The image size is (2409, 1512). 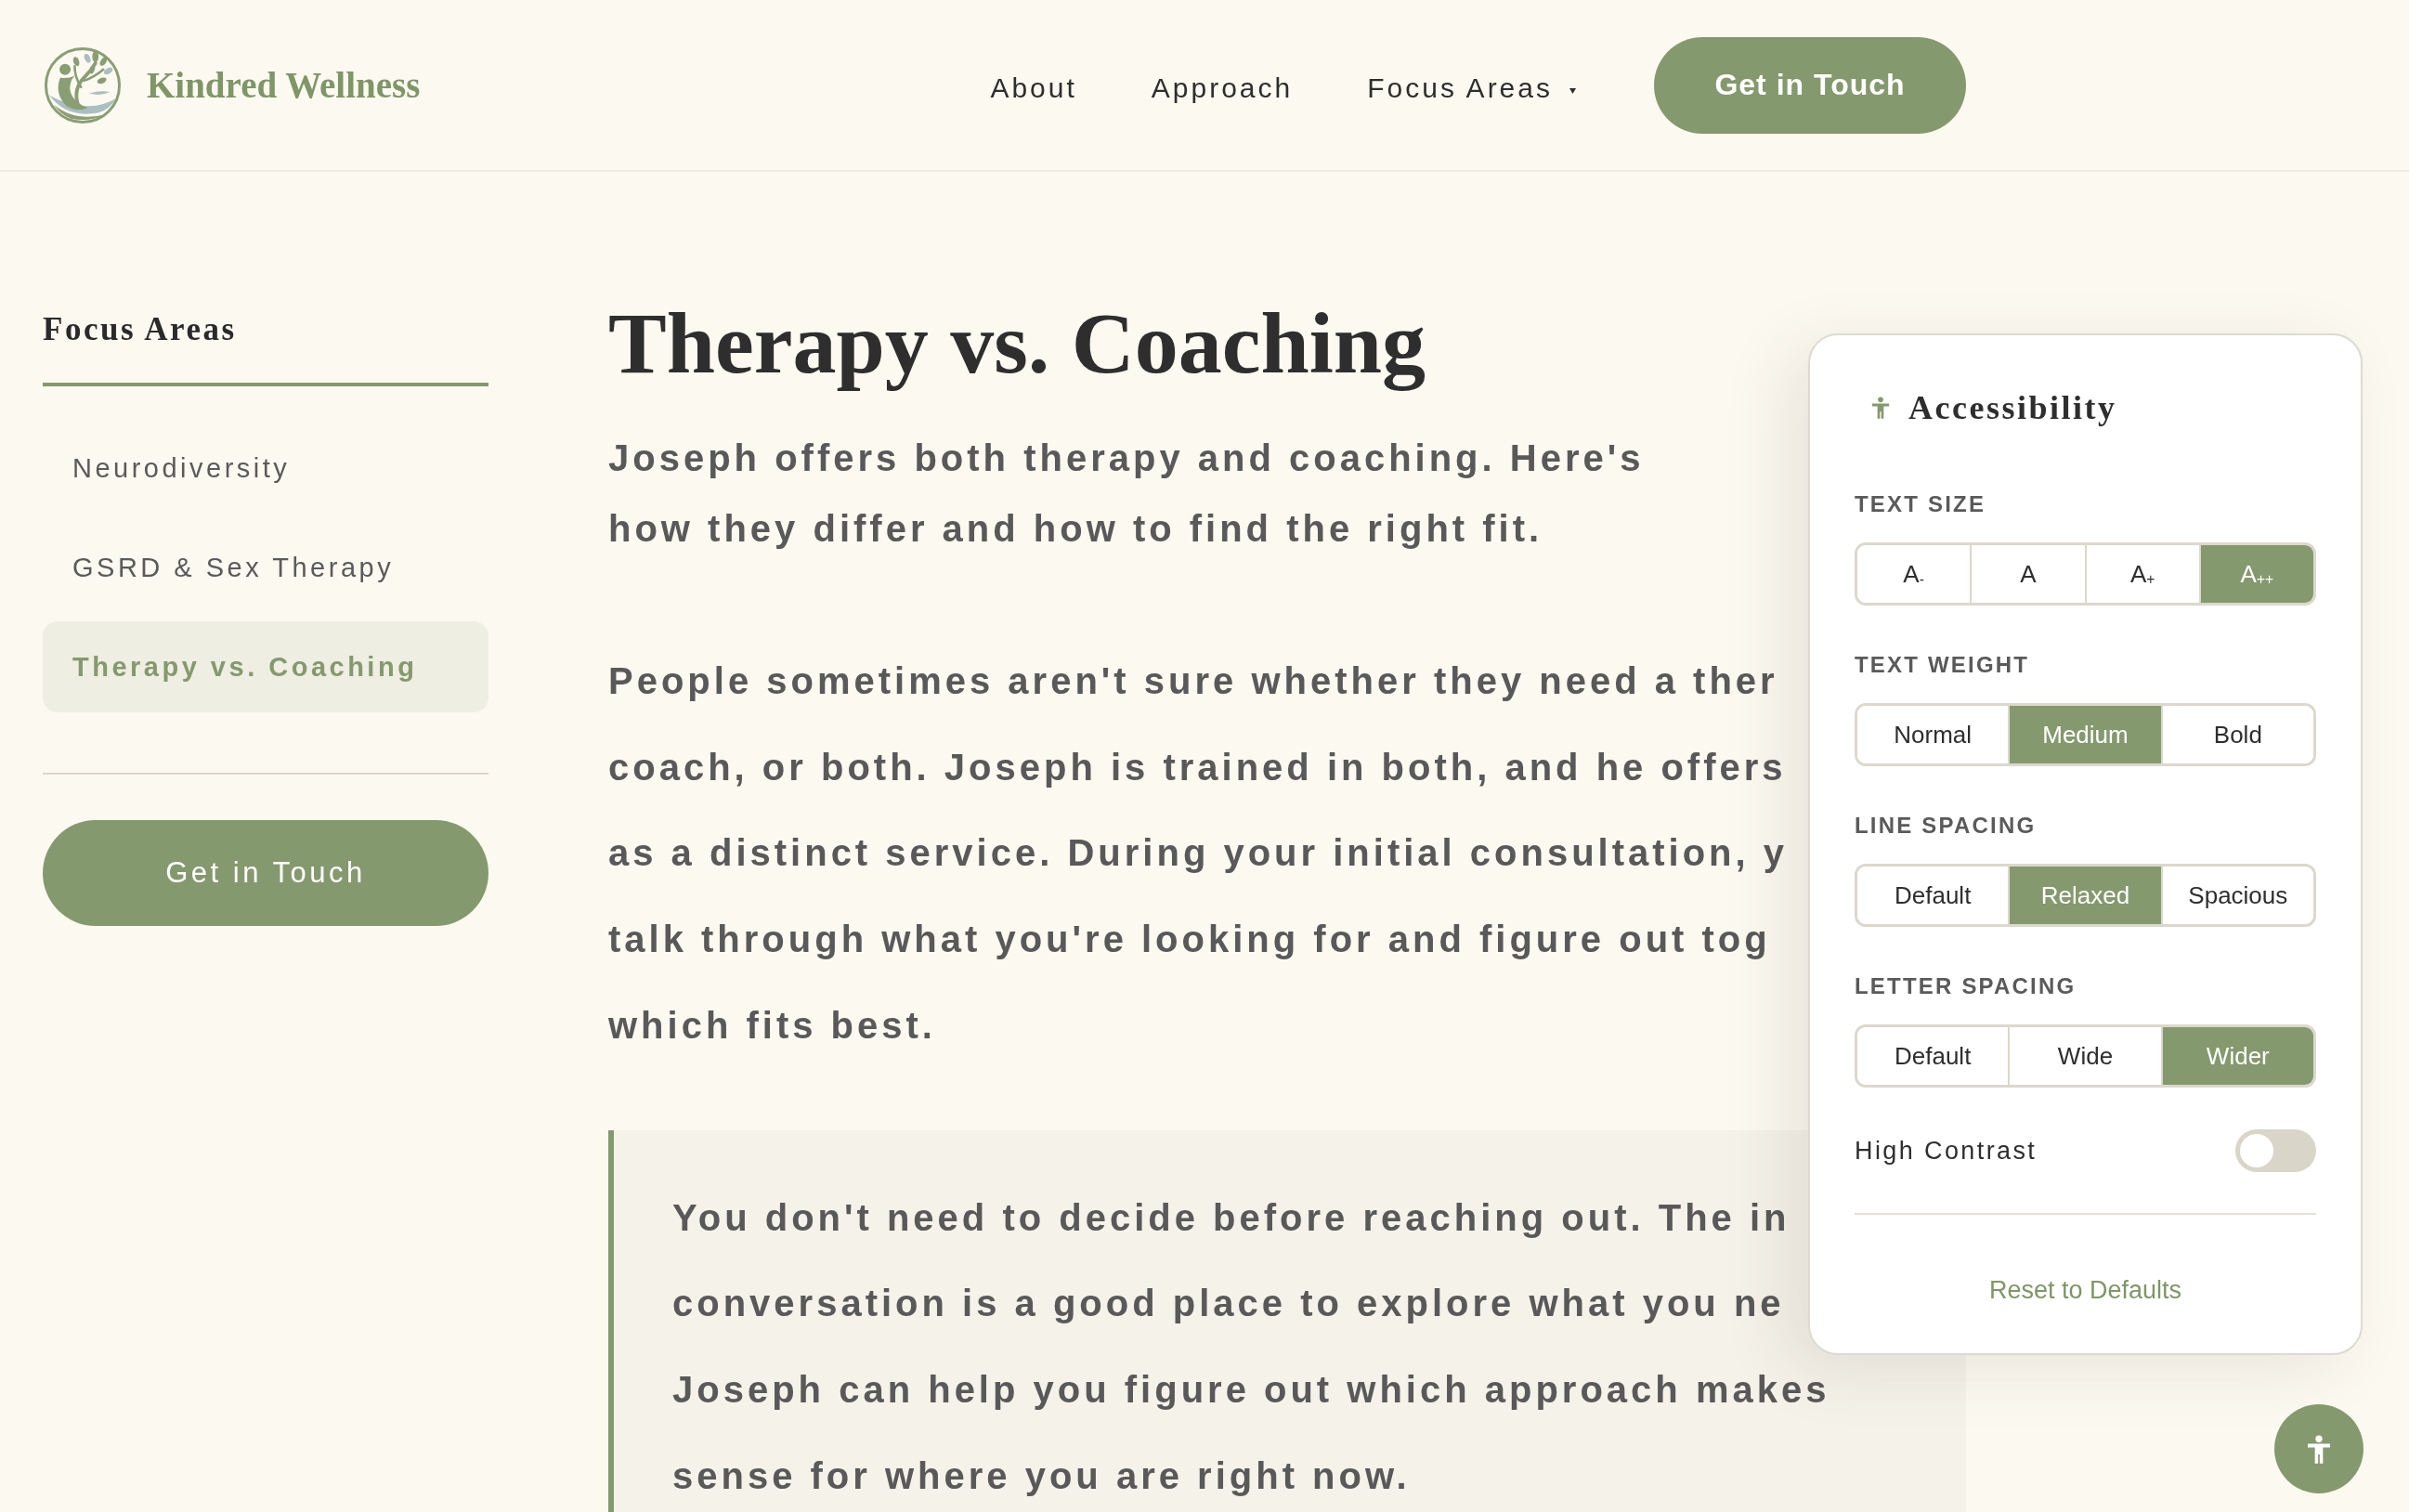 I want to click on sidebar-item: GSRD & Sex Therapy, so click(x=265, y=567).